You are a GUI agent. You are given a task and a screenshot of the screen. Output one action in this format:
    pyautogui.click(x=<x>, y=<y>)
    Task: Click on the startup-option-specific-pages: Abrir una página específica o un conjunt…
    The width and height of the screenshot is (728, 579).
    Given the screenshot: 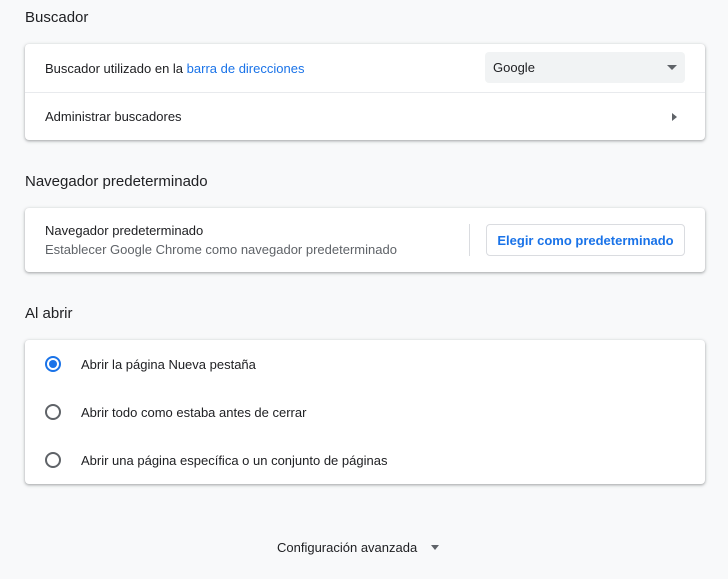 What is the action you would take?
    pyautogui.click(x=365, y=460)
    